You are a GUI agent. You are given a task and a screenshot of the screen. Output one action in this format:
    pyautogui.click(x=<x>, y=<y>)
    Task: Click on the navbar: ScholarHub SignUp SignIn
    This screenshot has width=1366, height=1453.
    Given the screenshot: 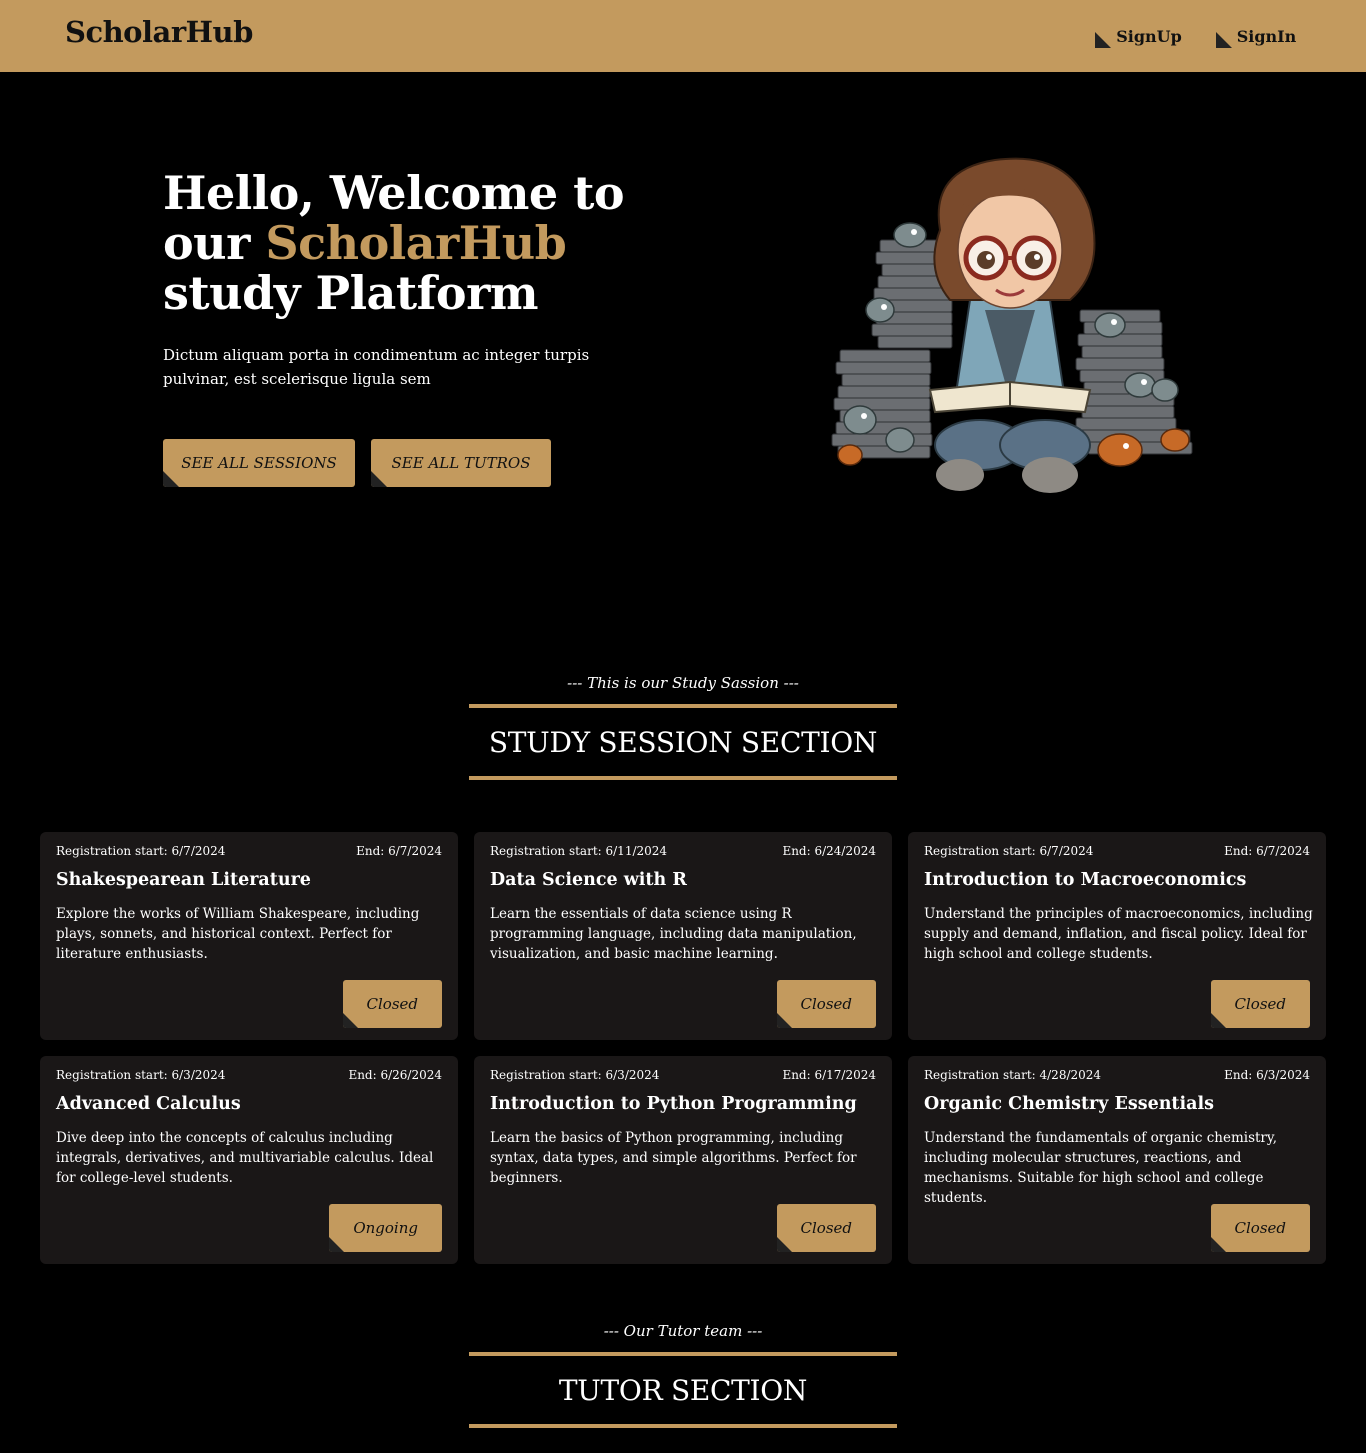 What is the action you would take?
    pyautogui.click(x=683, y=36)
    